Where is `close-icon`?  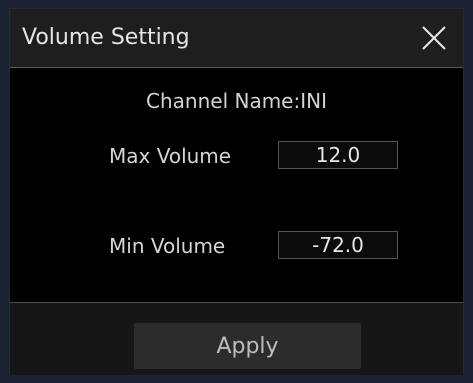 close-icon is located at coordinates (434, 38).